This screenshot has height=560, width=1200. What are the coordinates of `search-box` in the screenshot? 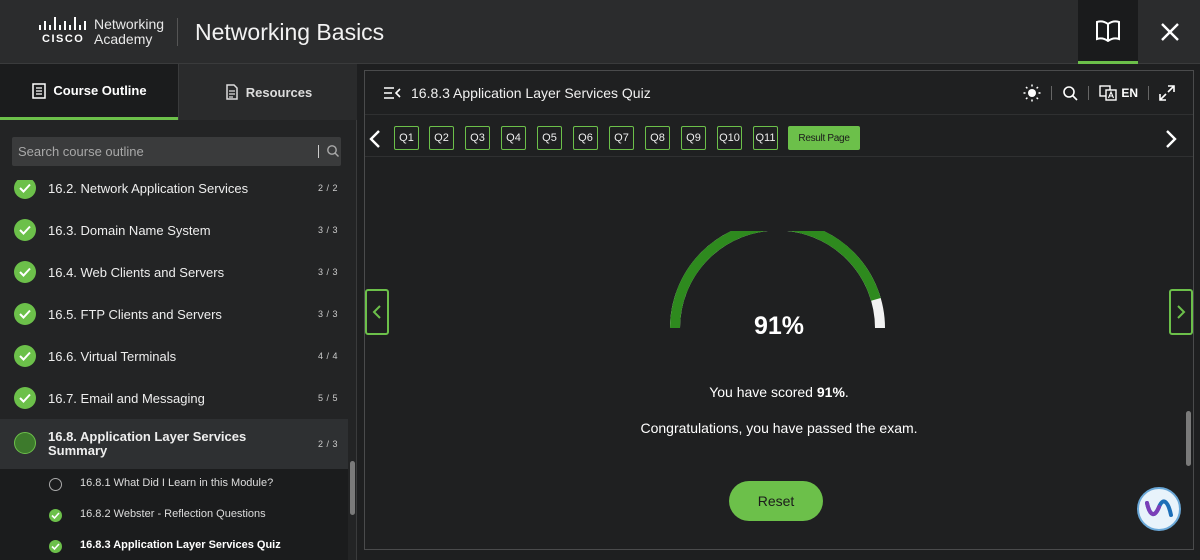 It's located at (176, 151).